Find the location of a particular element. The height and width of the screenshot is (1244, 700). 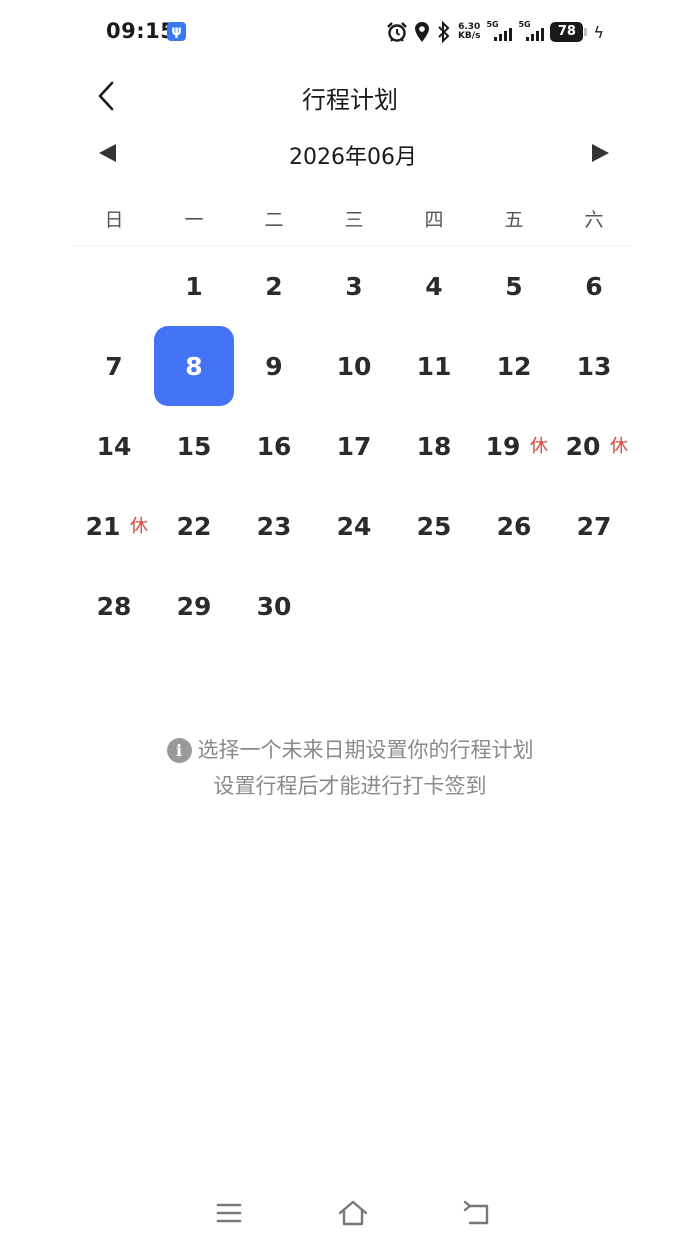

network-speed: 6.30 KB/s is located at coordinates (469, 32).